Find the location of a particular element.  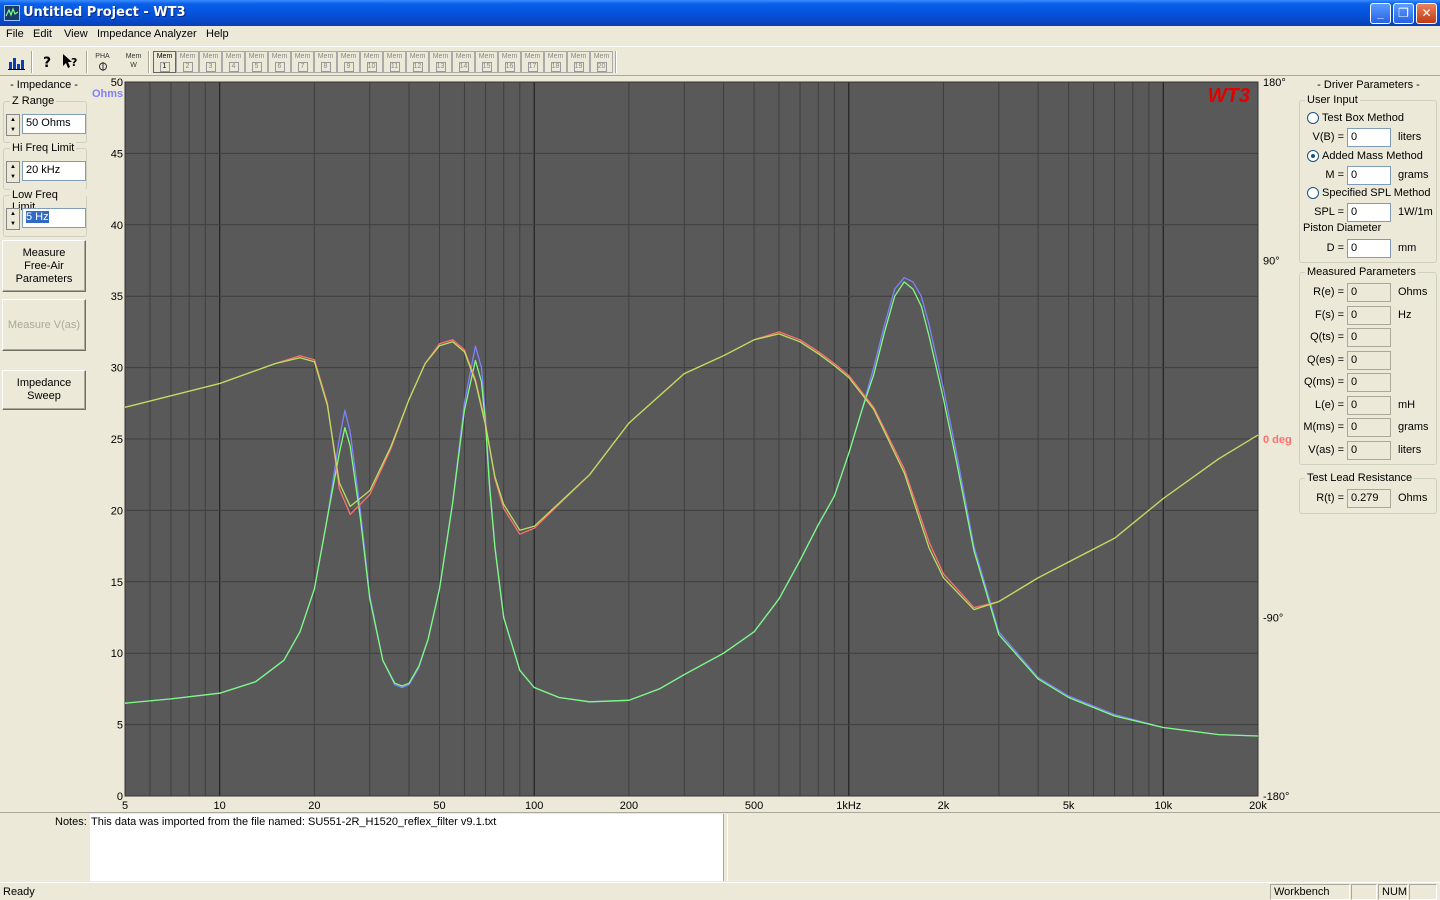

x-tick-label: 20 is located at coordinates (314, 806).